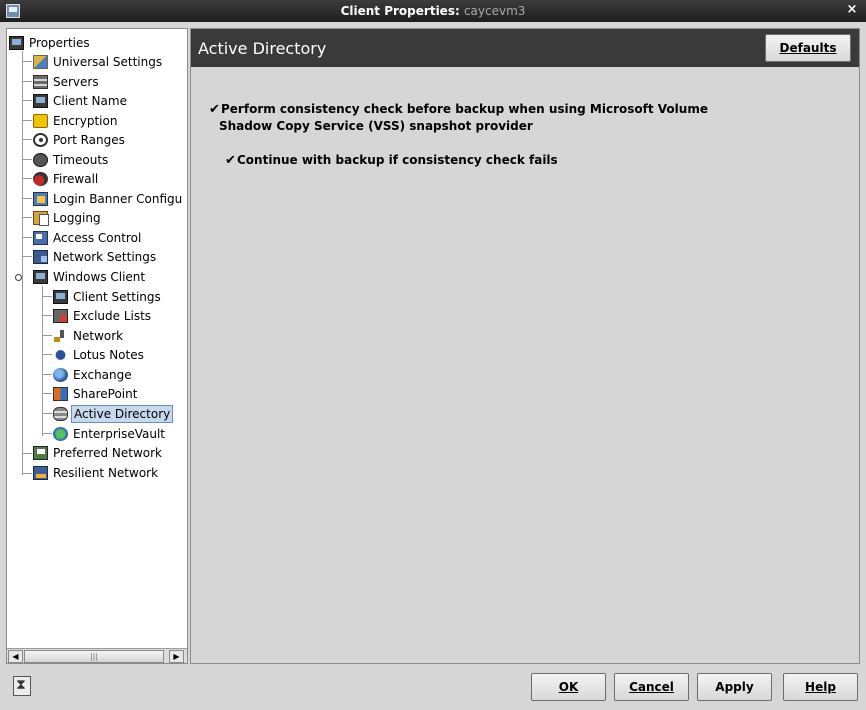 The width and height of the screenshot is (866, 710). I want to click on enterprise-vault-icon, so click(60, 434).